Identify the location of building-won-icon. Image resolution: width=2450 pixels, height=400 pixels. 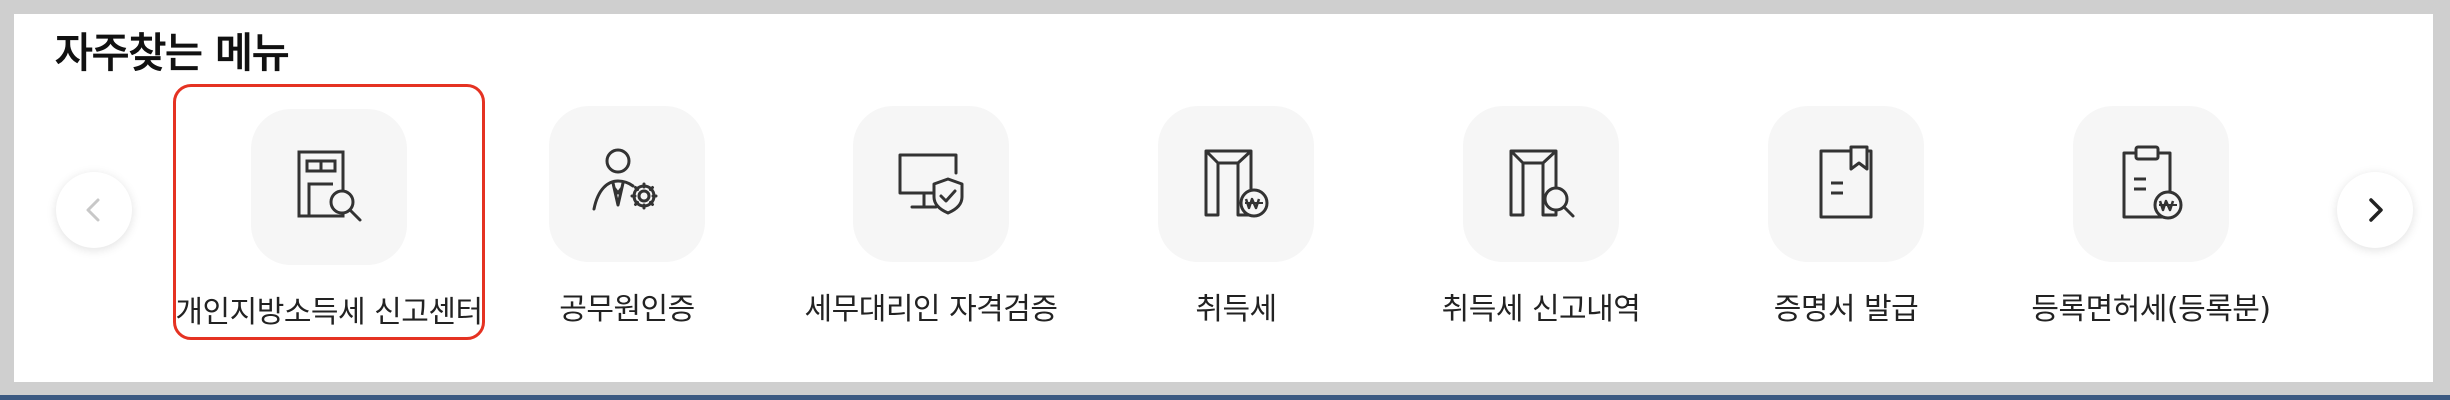
(1236, 183).